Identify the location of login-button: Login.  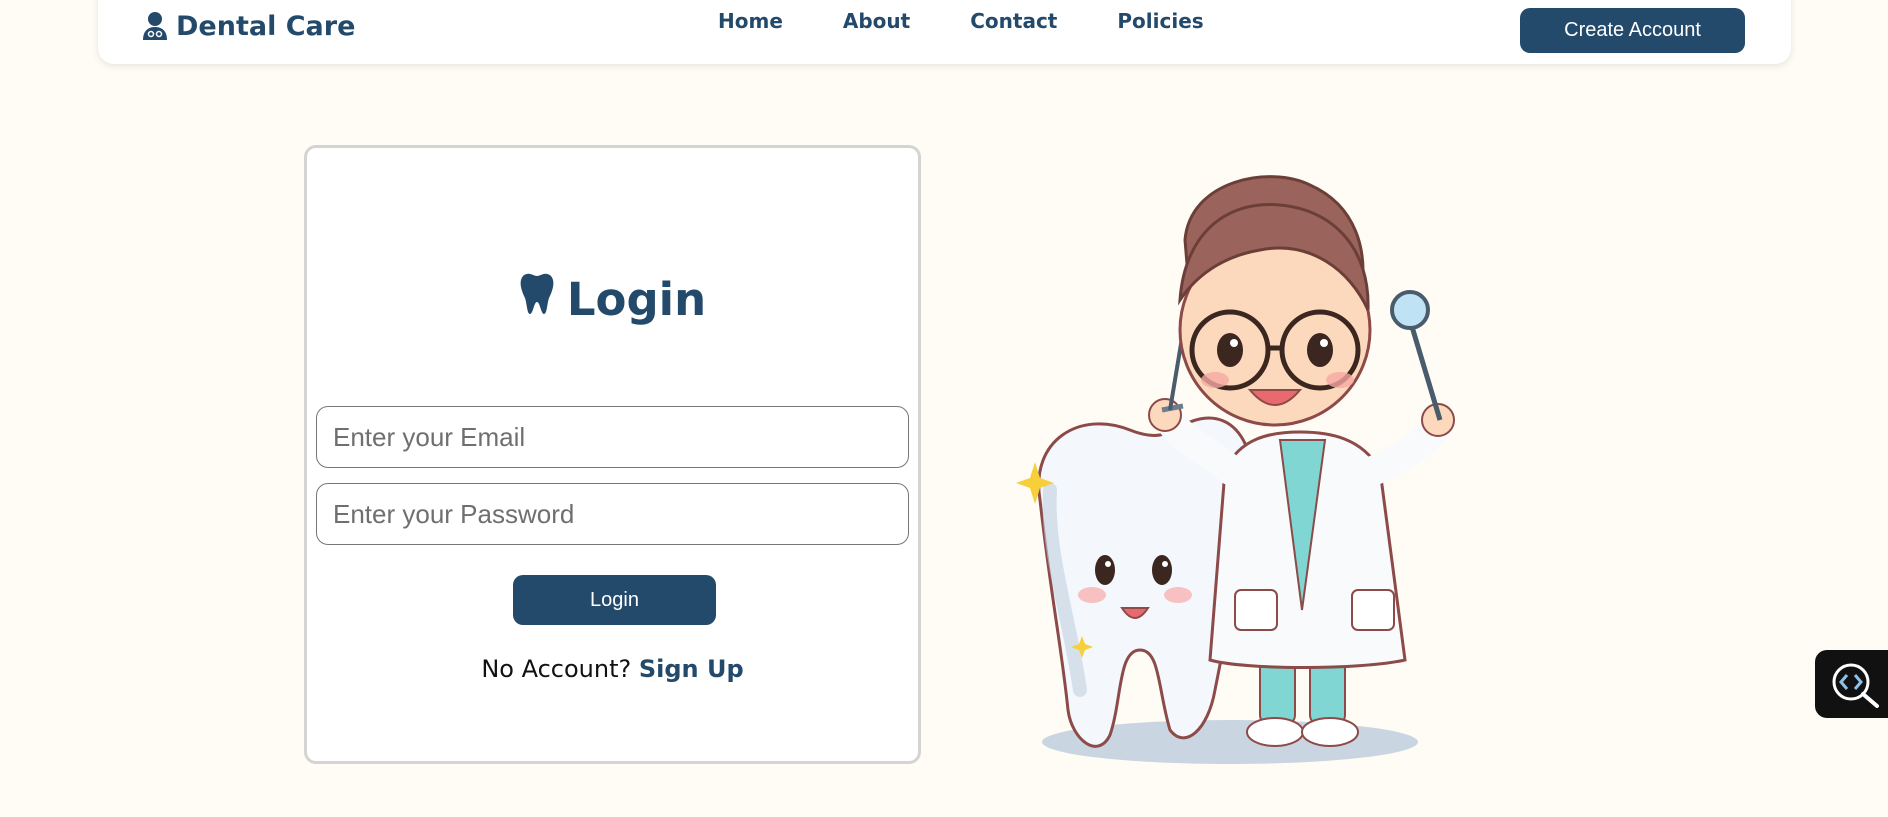
(614, 600).